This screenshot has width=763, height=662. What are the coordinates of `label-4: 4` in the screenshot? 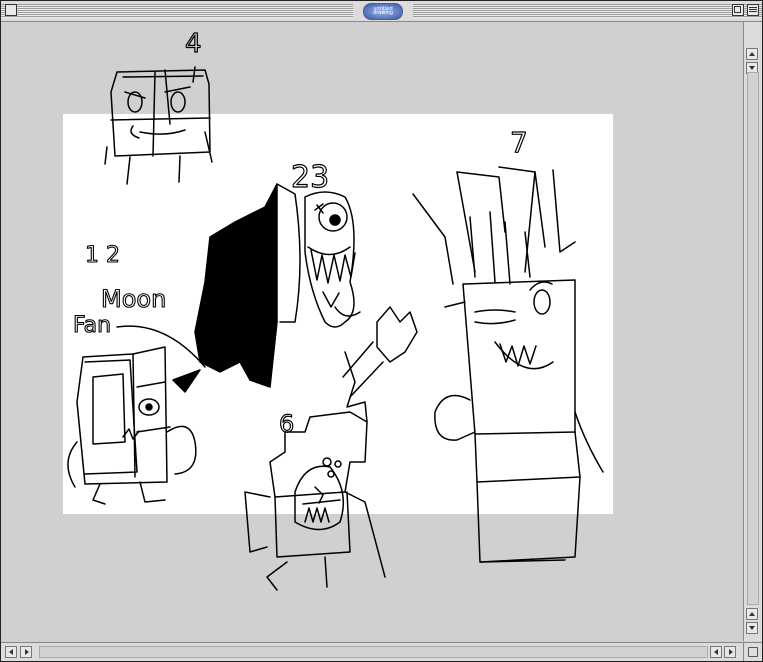 It's located at (193, 44).